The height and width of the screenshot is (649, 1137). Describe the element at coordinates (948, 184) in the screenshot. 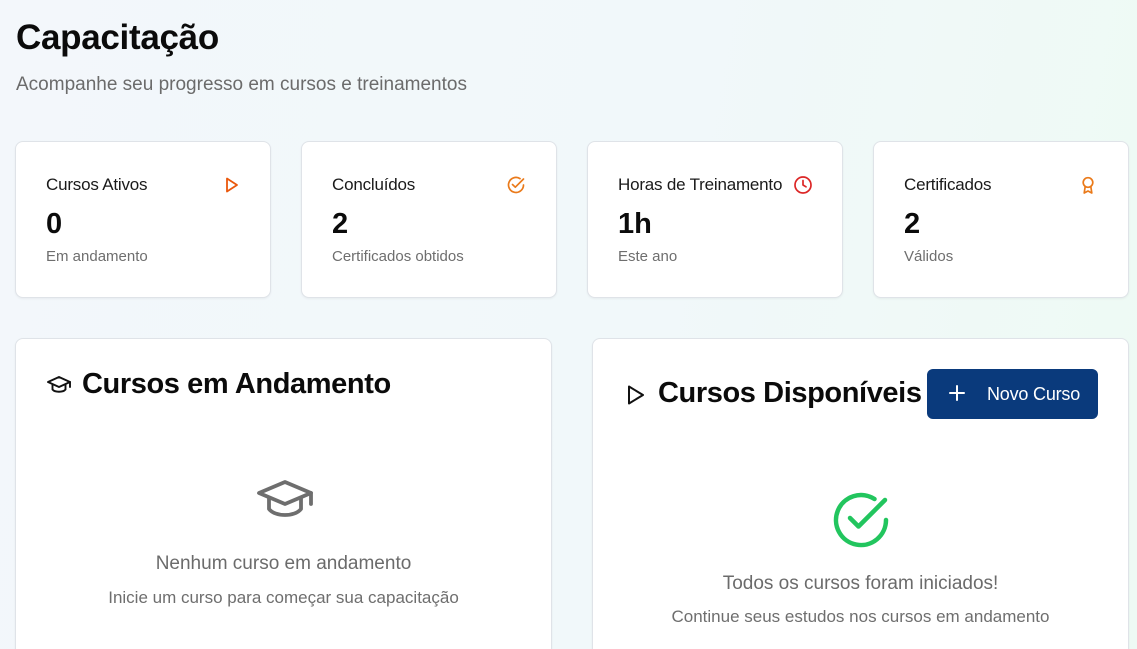

I see `stat-label: Certificados` at that location.